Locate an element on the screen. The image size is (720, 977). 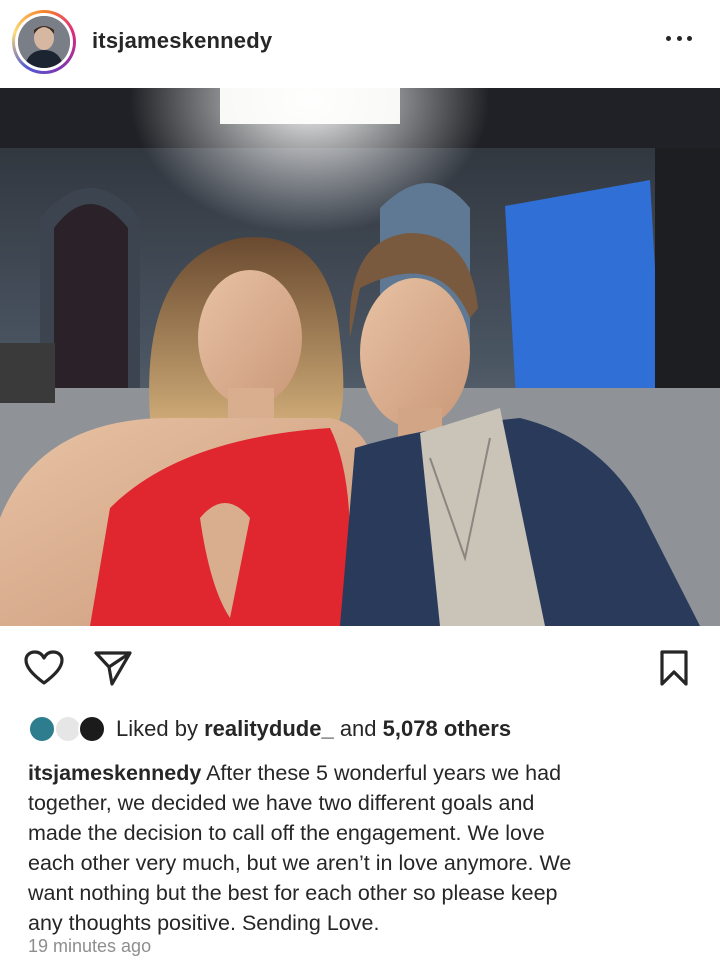
liked-by-user: realitydude_ is located at coordinates (269, 728).